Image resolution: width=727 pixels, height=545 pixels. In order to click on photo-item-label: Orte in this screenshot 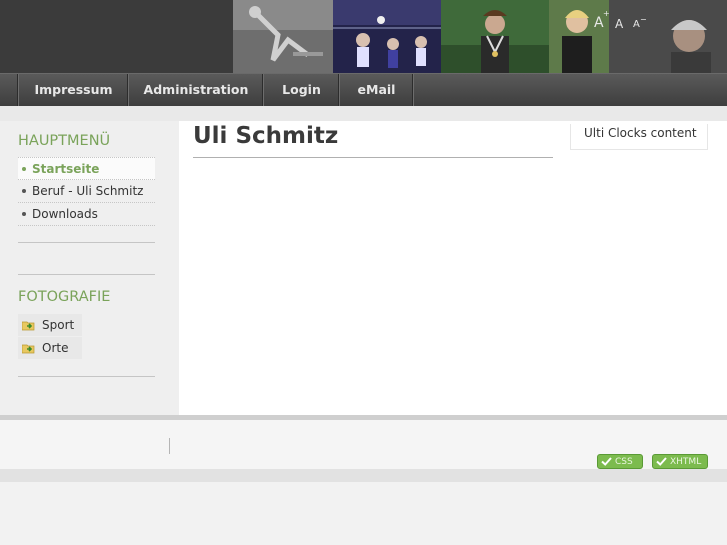, I will do `click(55, 348)`.